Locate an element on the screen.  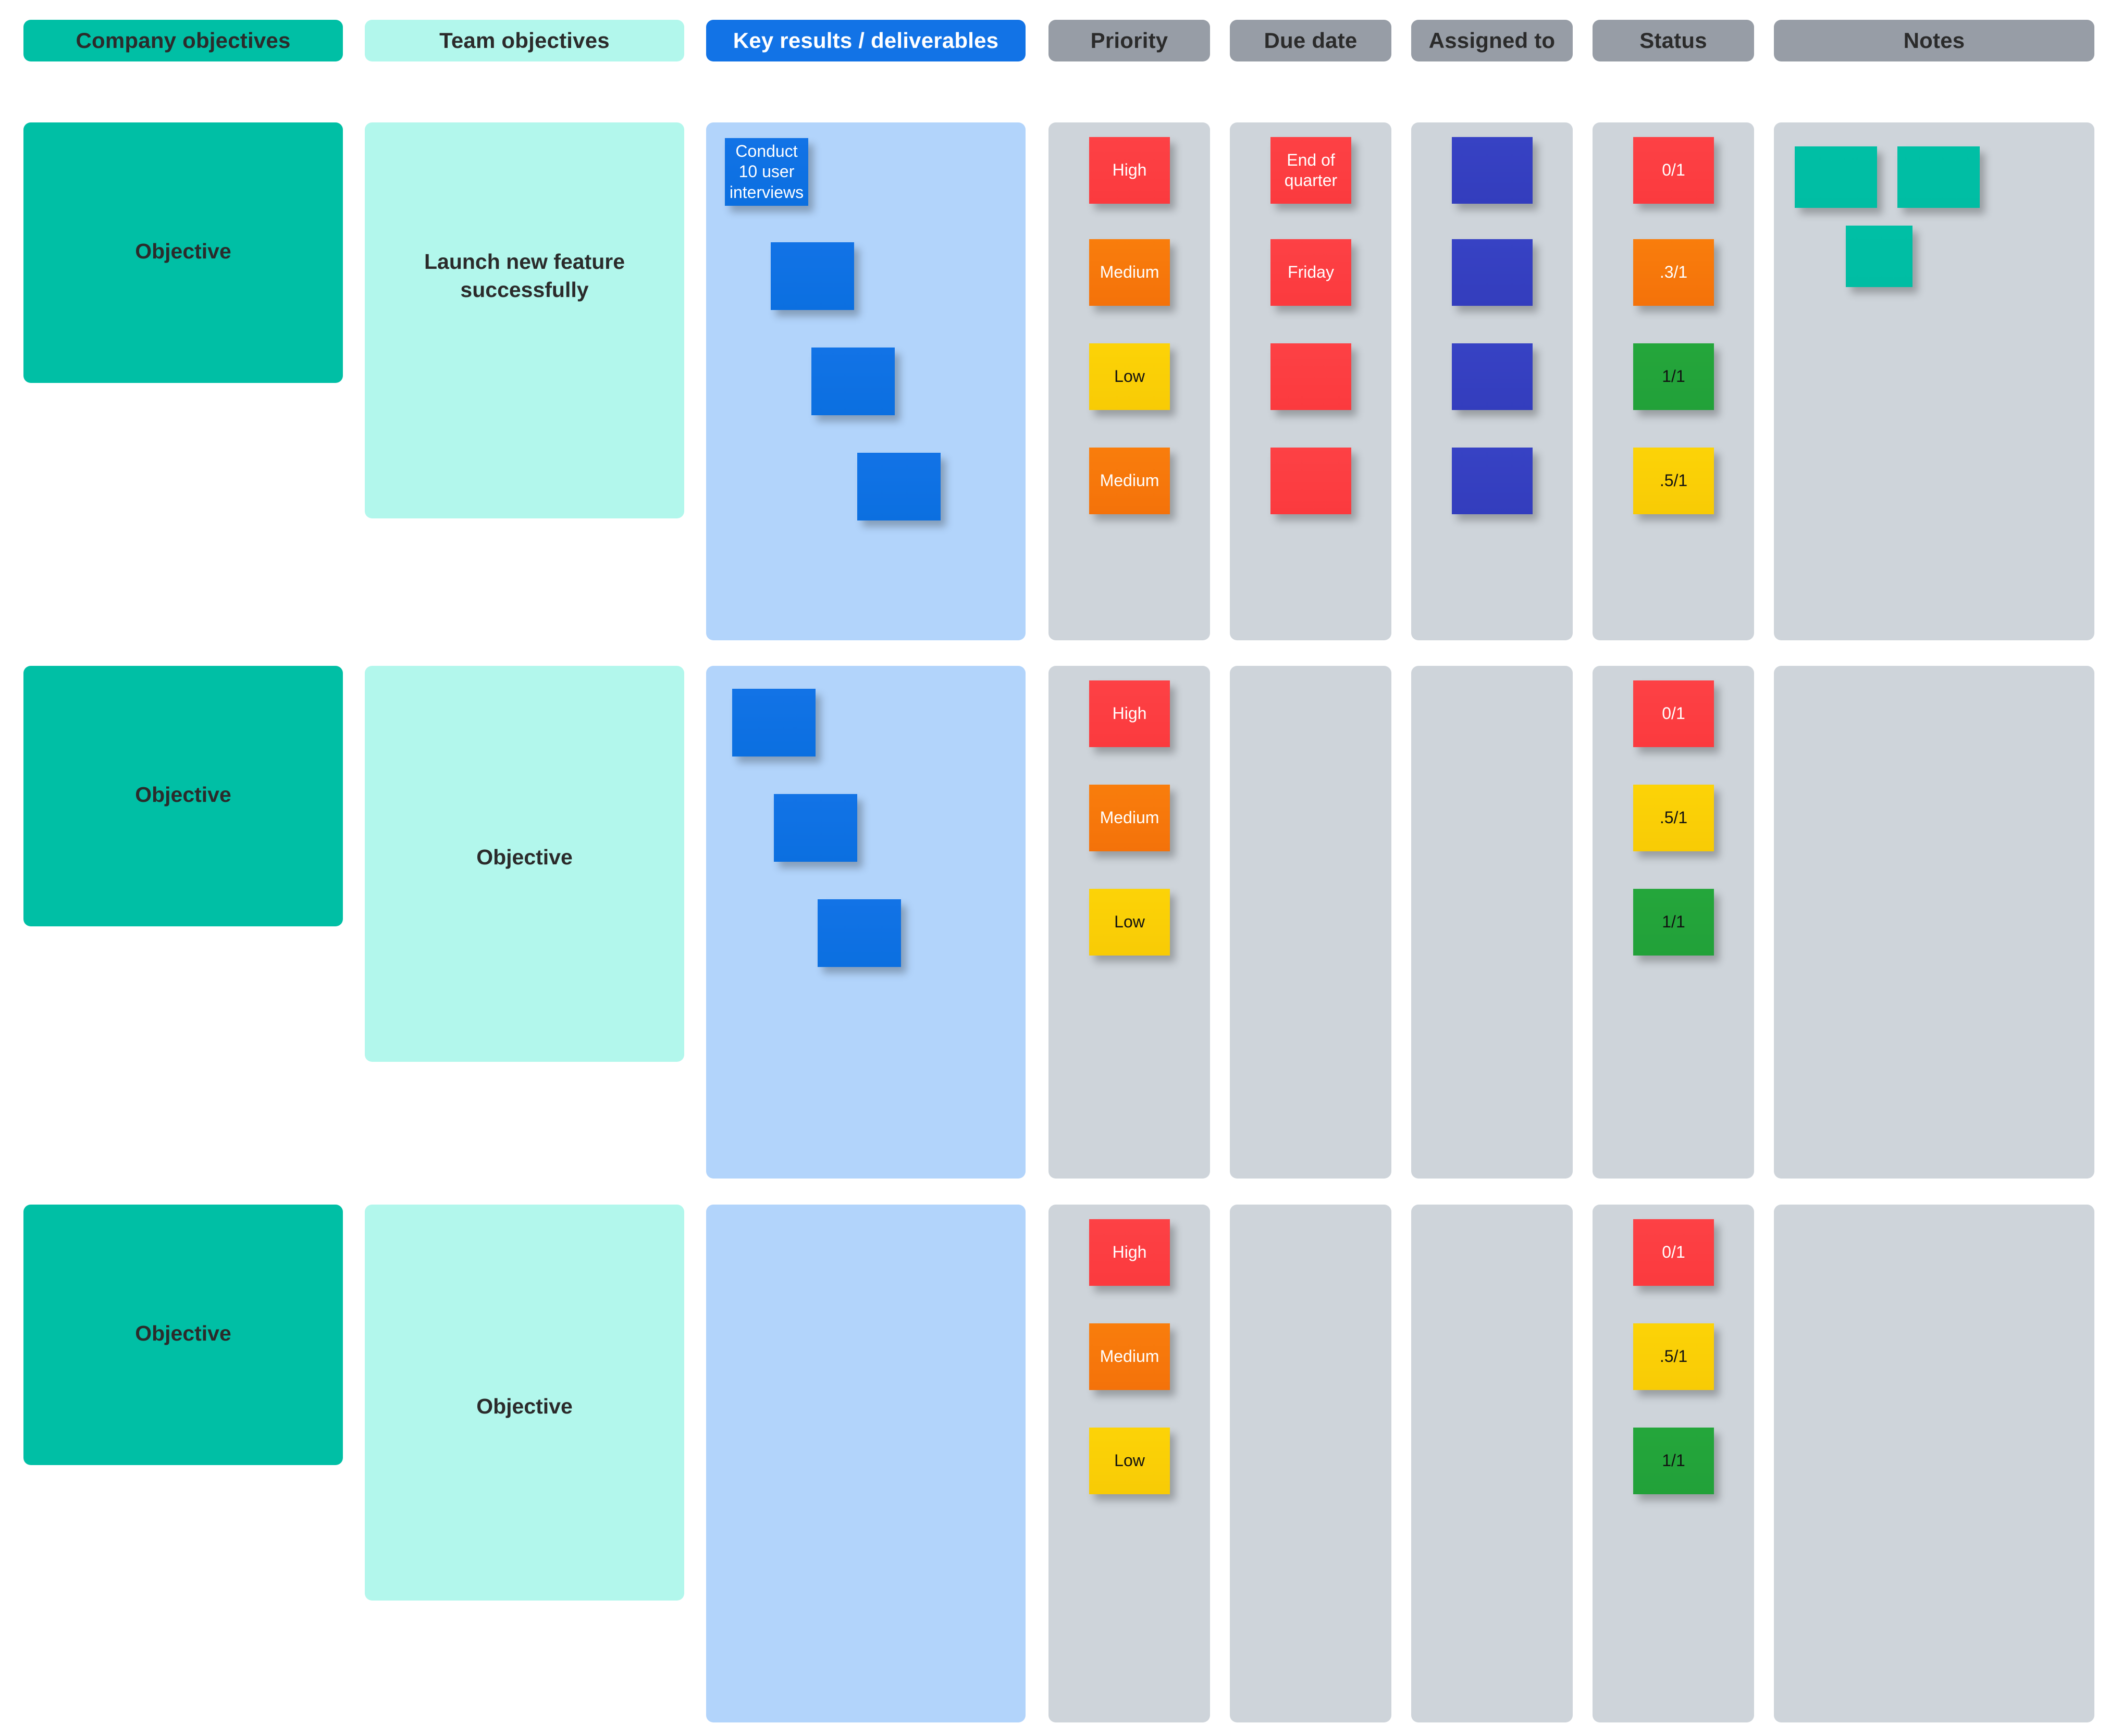
column-header-label: Assigned to is located at coordinates (1492, 40).